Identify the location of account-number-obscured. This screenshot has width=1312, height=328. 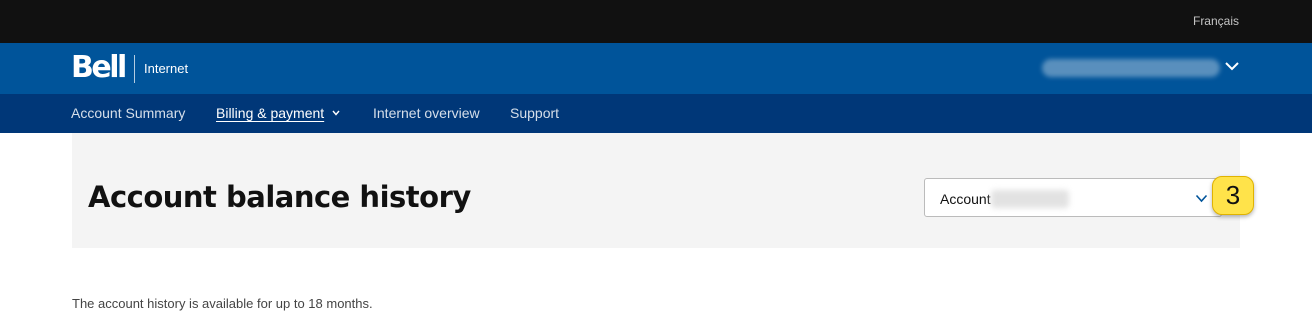
(1030, 199).